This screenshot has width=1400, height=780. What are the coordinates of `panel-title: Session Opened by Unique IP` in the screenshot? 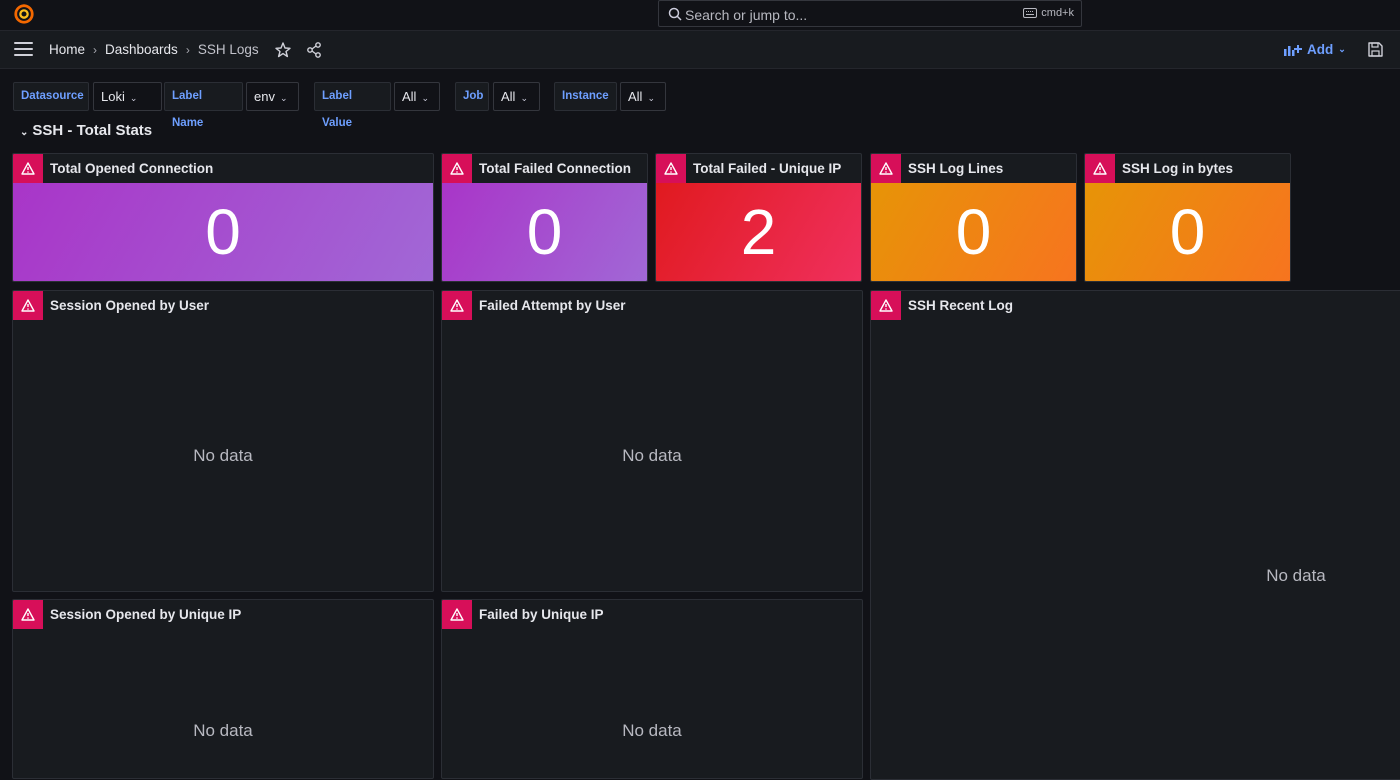 It's located at (146, 614).